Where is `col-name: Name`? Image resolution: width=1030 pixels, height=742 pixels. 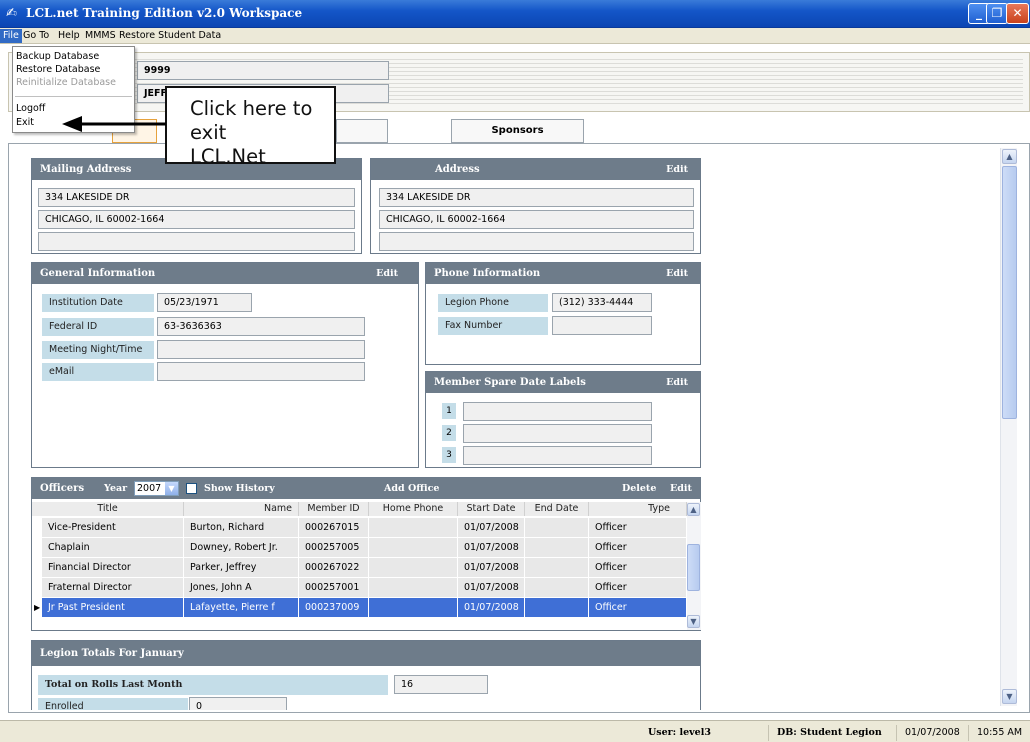 col-name: Name is located at coordinates (241, 509).